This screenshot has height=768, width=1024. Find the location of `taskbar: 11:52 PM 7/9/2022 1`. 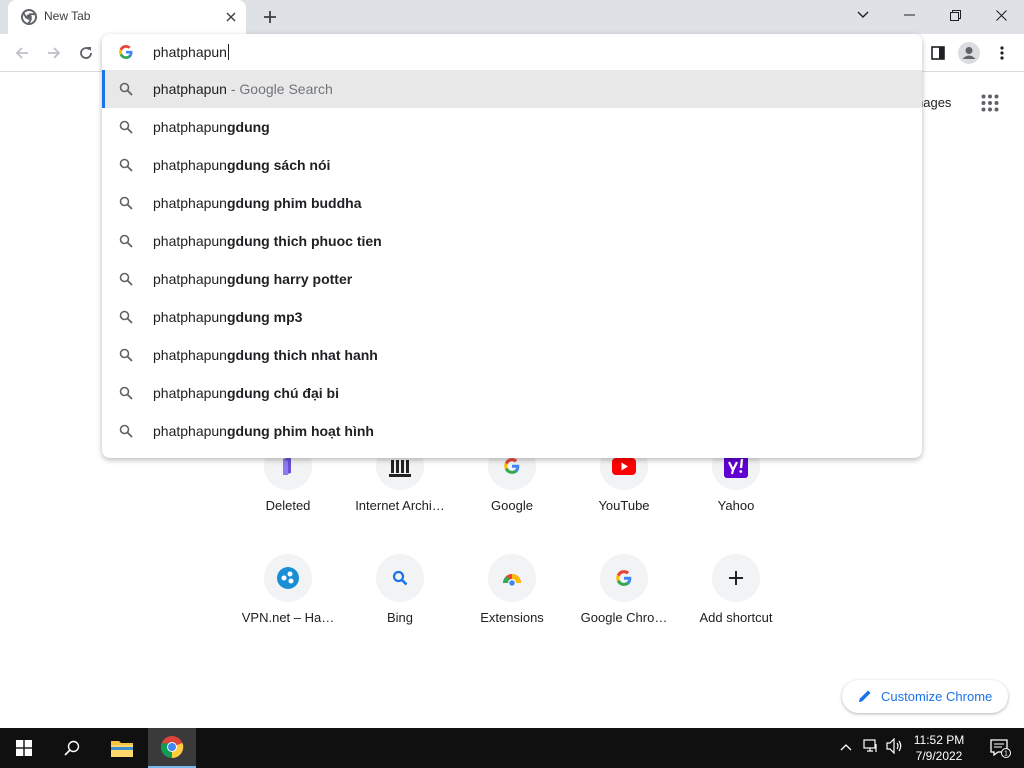

taskbar: 11:52 PM 7/9/2022 1 is located at coordinates (512, 748).